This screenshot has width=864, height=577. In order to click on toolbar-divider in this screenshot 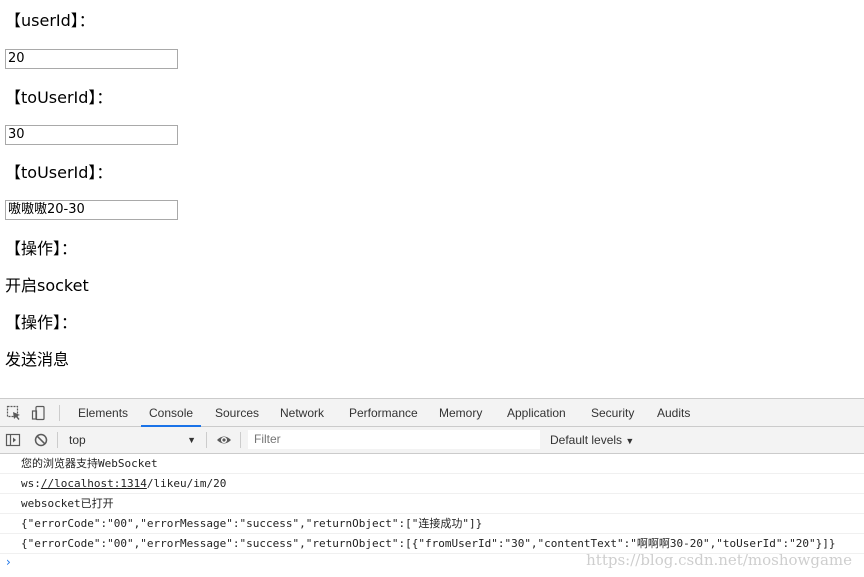, I will do `click(57, 440)`.